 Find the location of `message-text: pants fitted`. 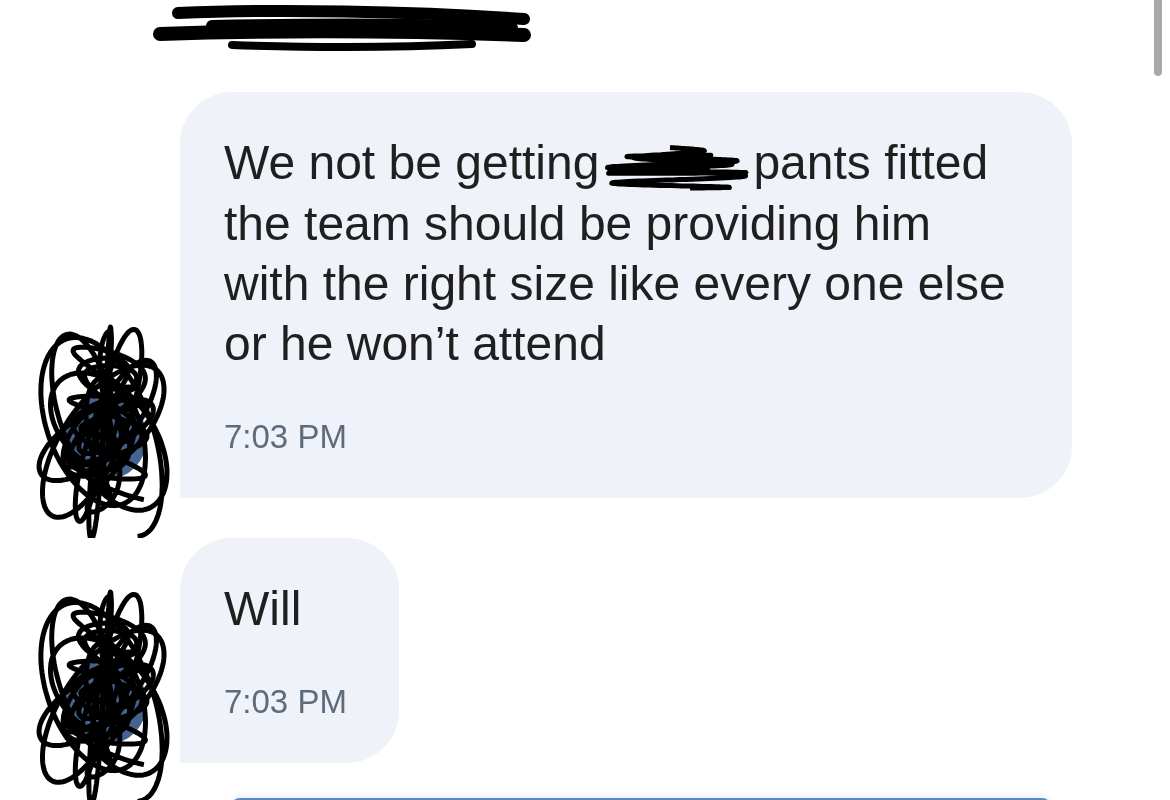

message-text: pants fitted is located at coordinates (871, 162).